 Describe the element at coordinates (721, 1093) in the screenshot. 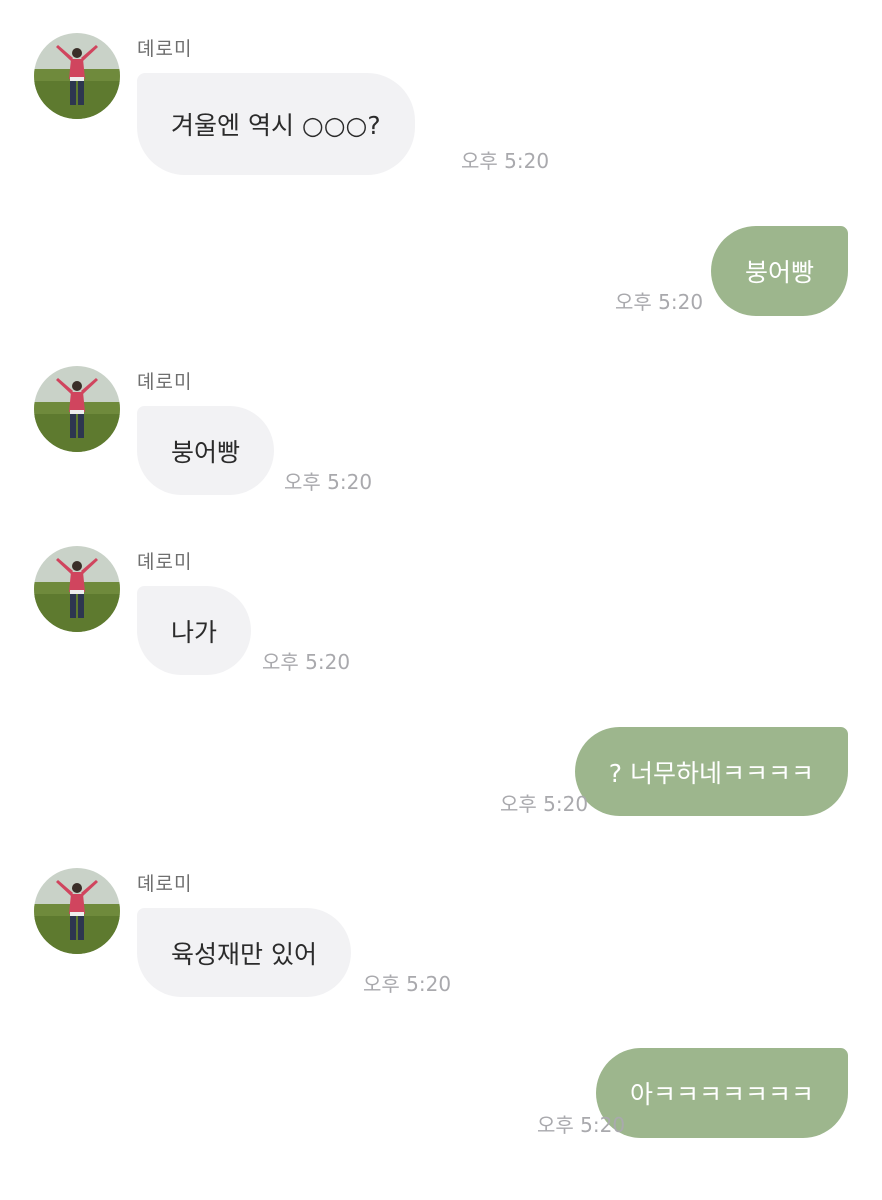

I see `message-bubble: 아ㅋㅋㅋㅋㅋㅋㅋ` at that location.